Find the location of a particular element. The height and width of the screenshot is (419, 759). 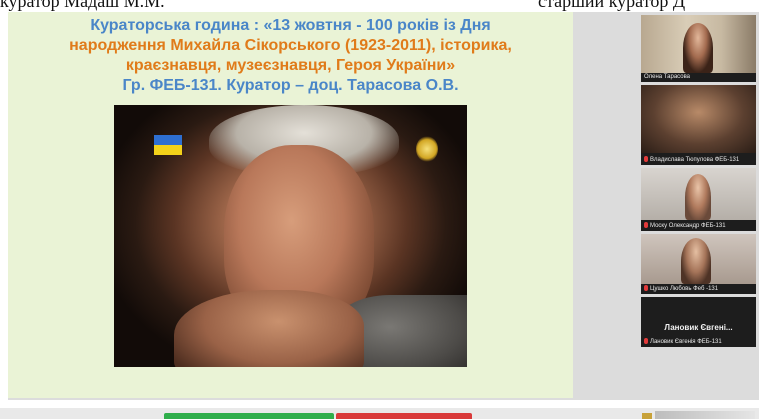

red-button is located at coordinates (404, 416).